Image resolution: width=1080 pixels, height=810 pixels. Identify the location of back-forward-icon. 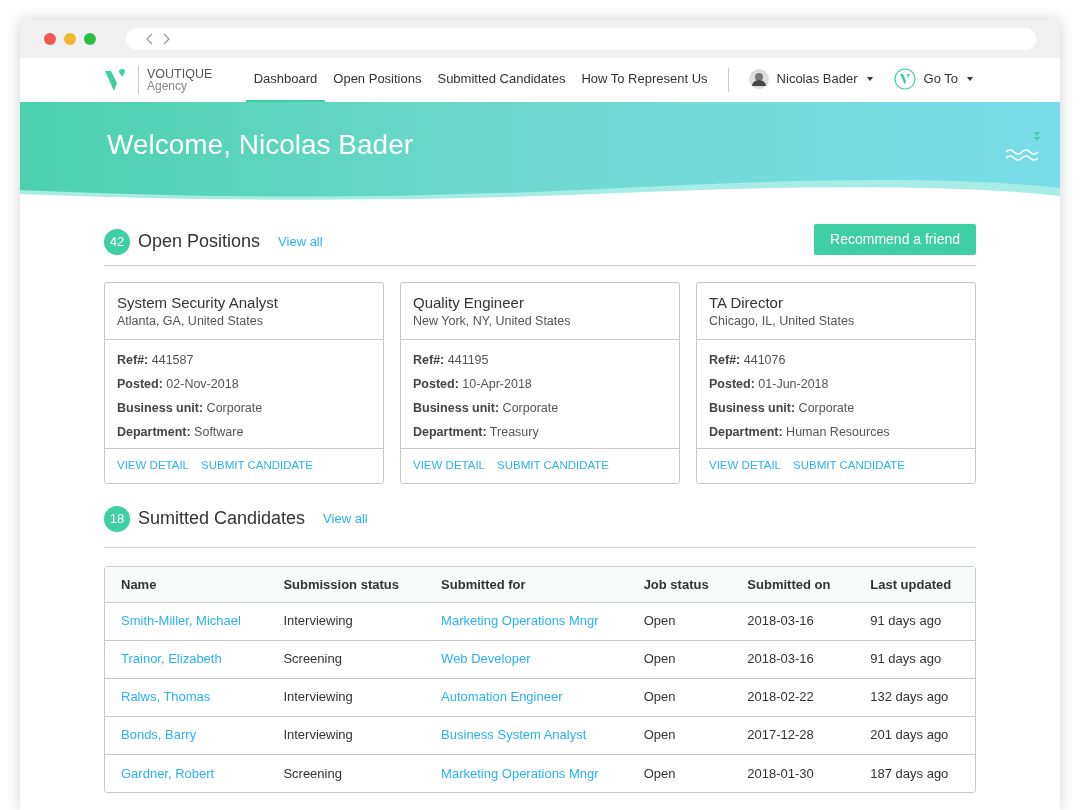
(158, 39).